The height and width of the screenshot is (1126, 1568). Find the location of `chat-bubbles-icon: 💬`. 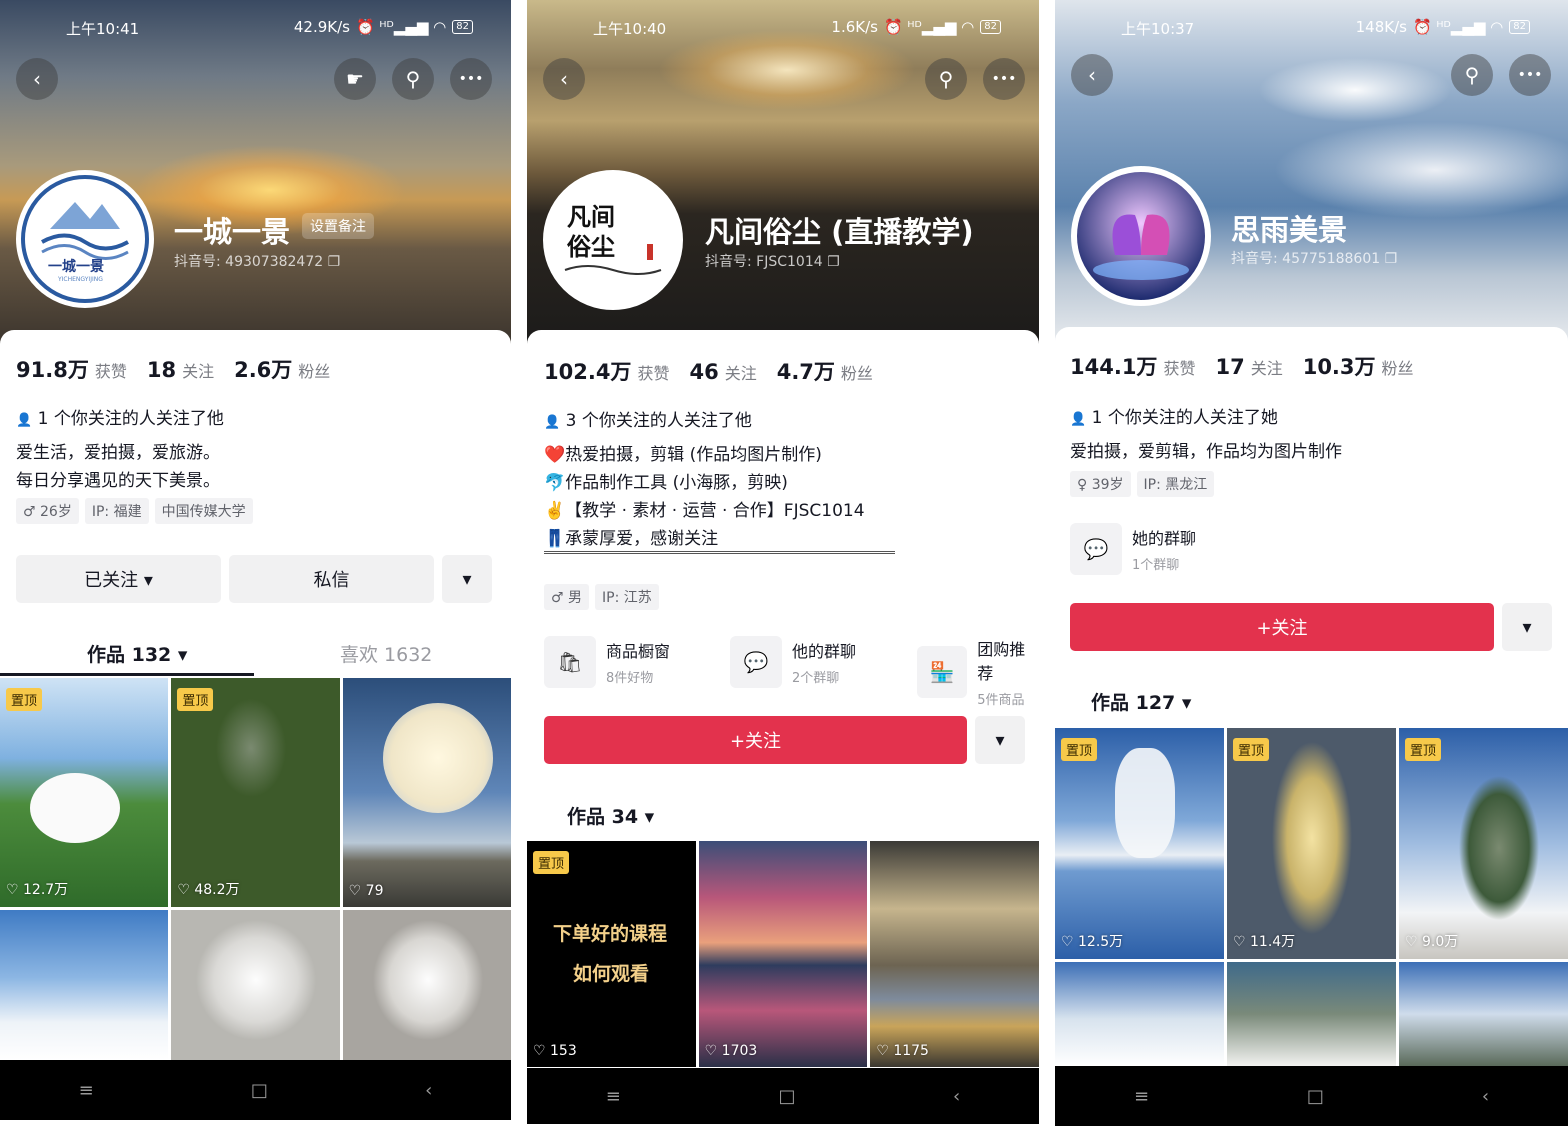

chat-bubbles-icon: 💬 is located at coordinates (1096, 549).